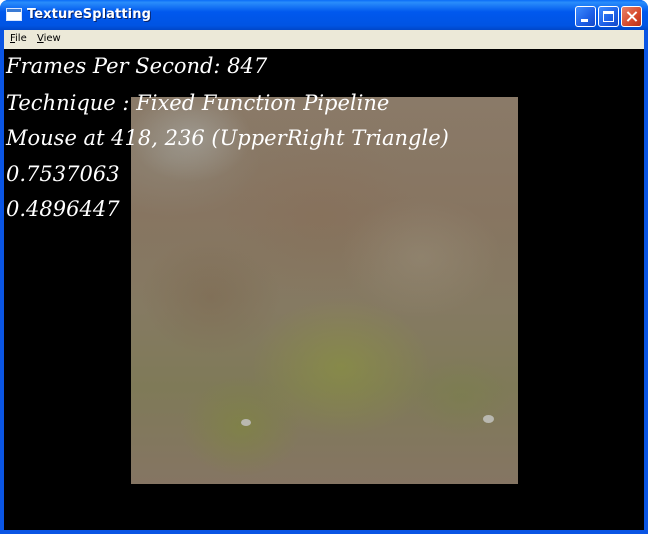  What do you see at coordinates (584, 20) in the screenshot?
I see `minimize-icon` at bounding box center [584, 20].